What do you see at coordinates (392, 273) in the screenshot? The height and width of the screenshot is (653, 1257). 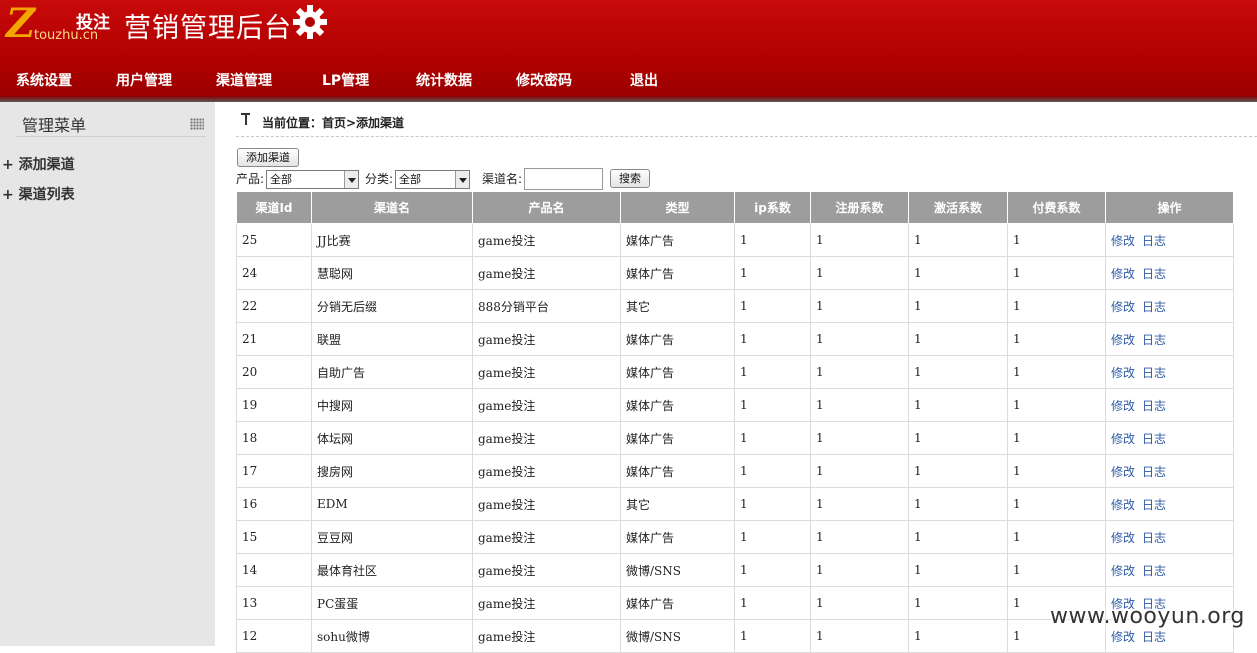 I see `cell-channel-name: 慧聪网` at bounding box center [392, 273].